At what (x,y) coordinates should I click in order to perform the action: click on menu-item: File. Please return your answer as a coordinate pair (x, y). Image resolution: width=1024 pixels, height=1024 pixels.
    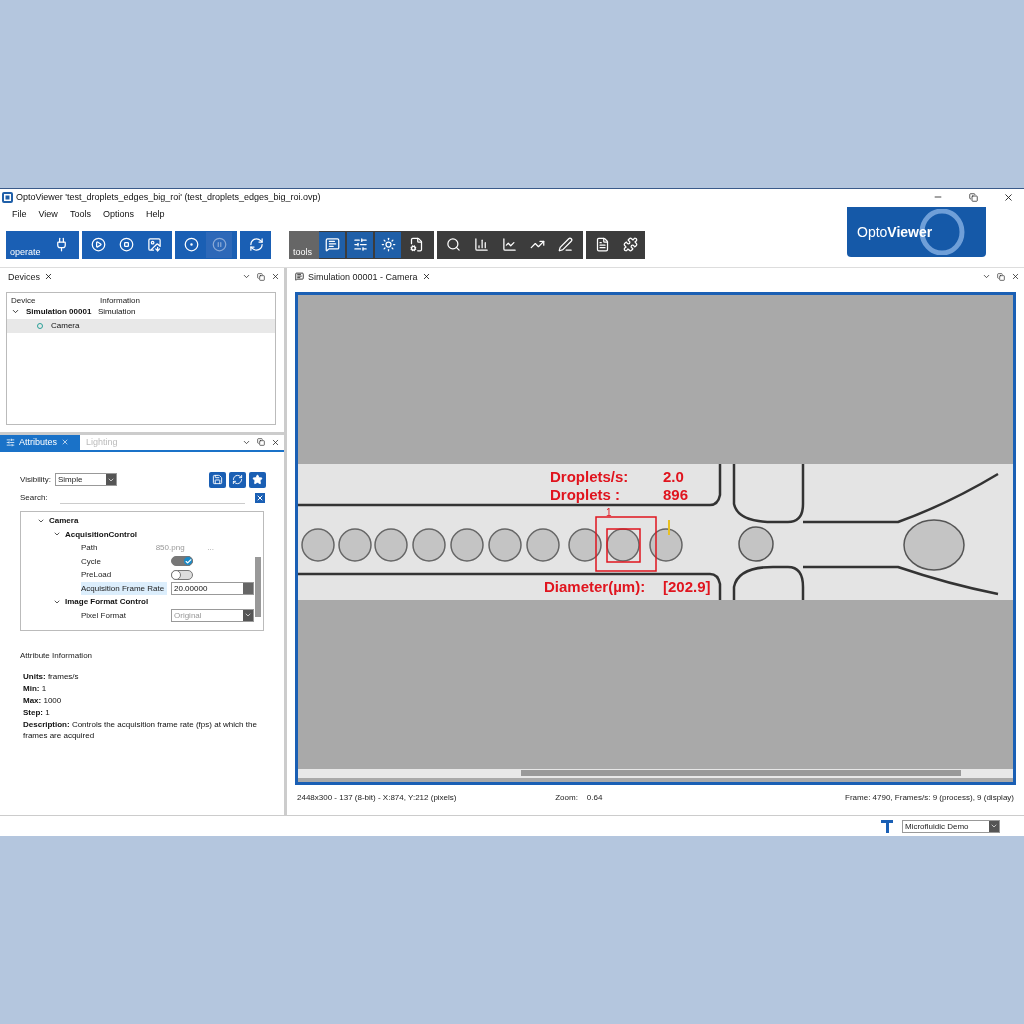
    Looking at the image, I should click on (19, 213).